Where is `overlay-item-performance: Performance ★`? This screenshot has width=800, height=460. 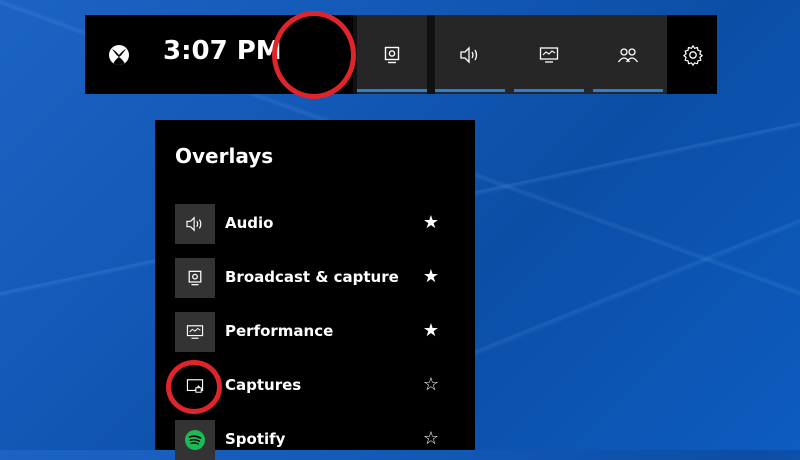 overlay-item-performance: Performance ★ is located at coordinates (315, 332).